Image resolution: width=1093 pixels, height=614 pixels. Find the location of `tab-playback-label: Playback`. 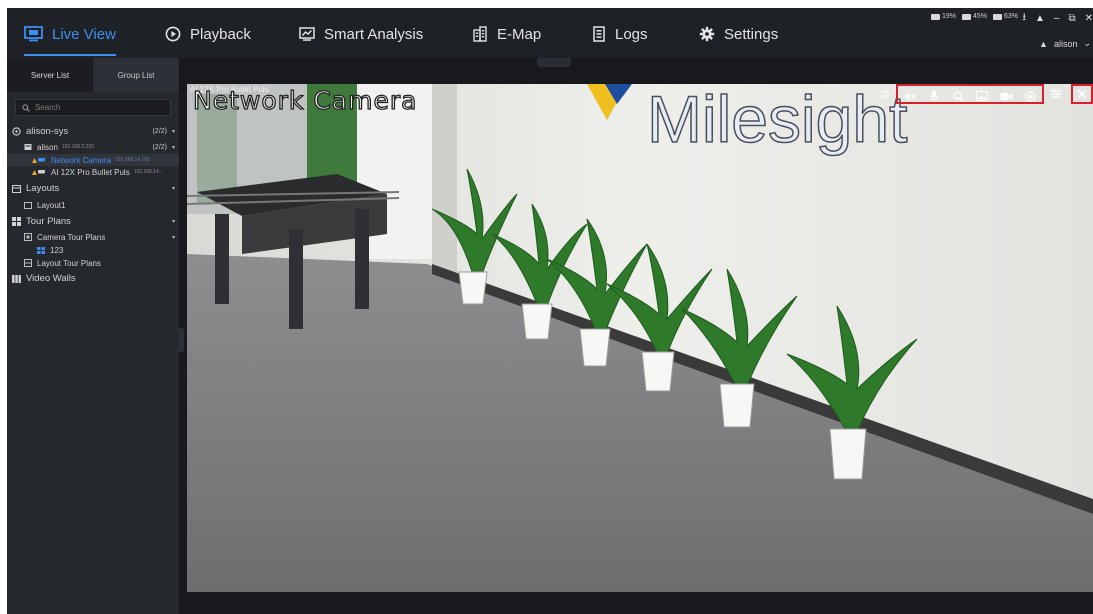

tab-playback-label: Playback is located at coordinates (220, 34).